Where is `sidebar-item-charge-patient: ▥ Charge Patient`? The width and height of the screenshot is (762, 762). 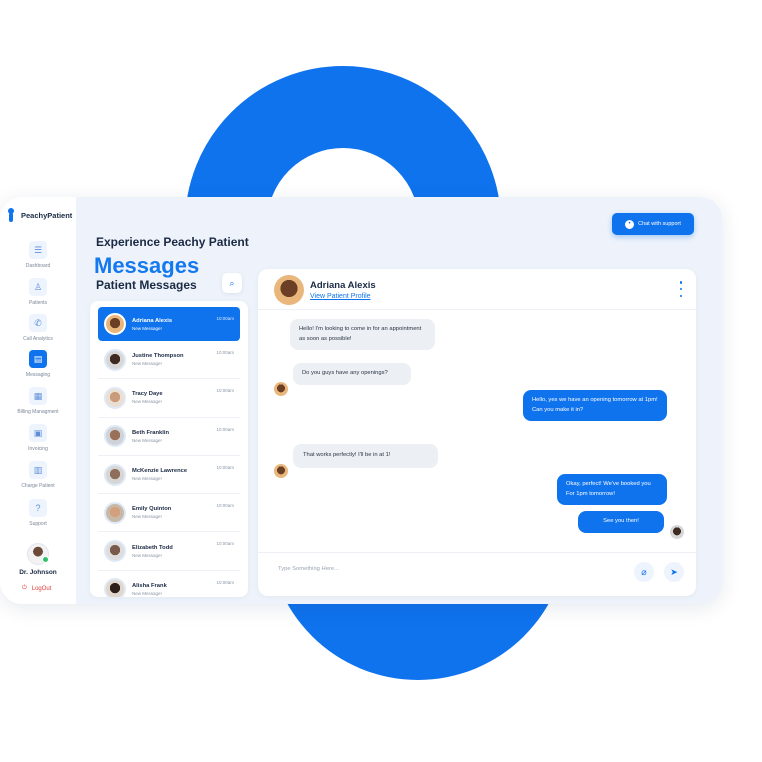 sidebar-item-charge-patient: ▥ Charge Patient is located at coordinates (38, 475).